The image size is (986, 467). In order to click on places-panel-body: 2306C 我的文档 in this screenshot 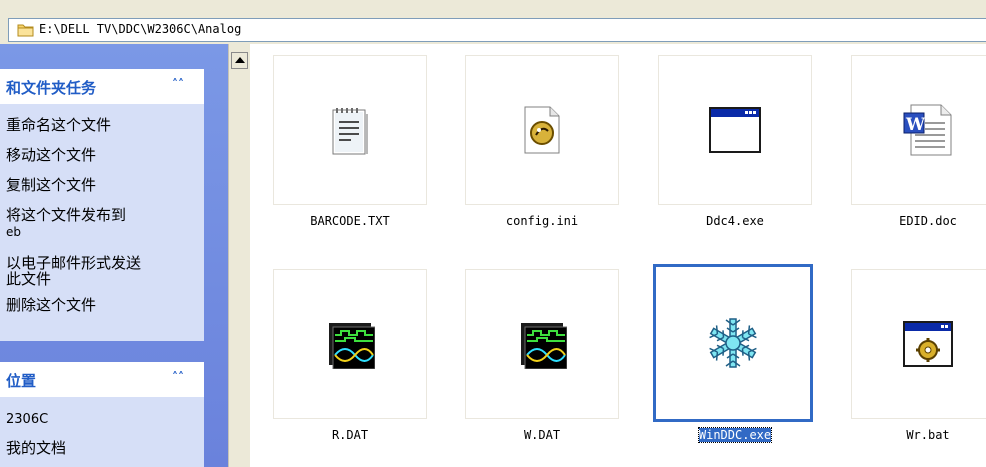, I will do `click(102, 432)`.